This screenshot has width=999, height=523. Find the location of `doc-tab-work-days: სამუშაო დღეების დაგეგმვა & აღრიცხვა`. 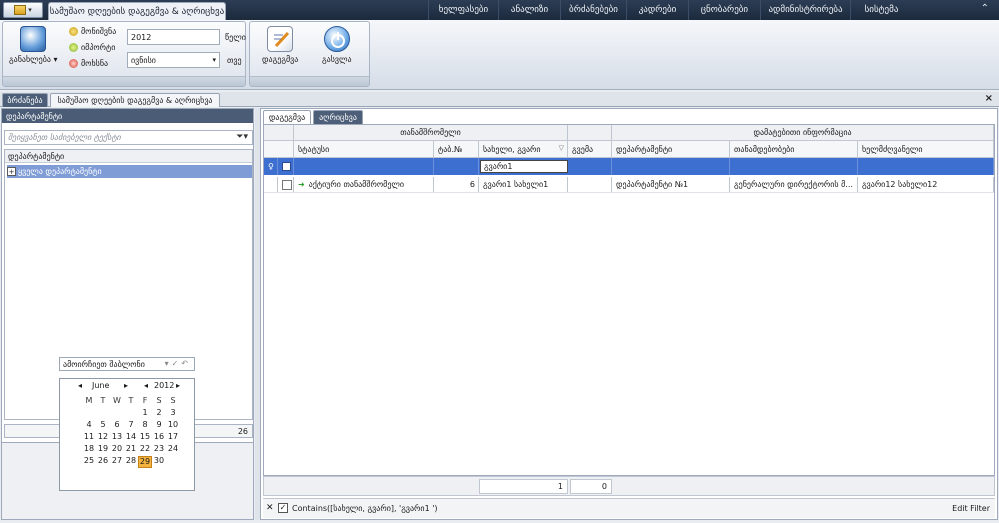

doc-tab-work-days: სამუშაო დღეების დაგეგმვა & აღრიცხვა is located at coordinates (135, 100).